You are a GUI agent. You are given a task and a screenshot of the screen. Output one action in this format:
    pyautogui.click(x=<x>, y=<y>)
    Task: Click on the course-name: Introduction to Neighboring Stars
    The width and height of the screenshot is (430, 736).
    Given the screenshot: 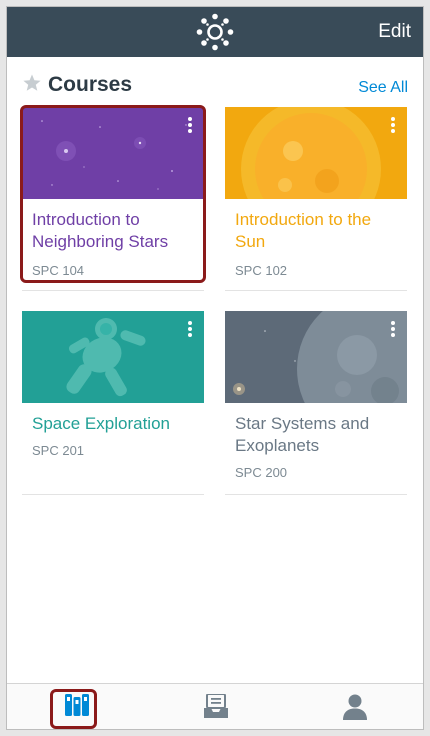 What is the action you would take?
    pyautogui.click(x=100, y=230)
    